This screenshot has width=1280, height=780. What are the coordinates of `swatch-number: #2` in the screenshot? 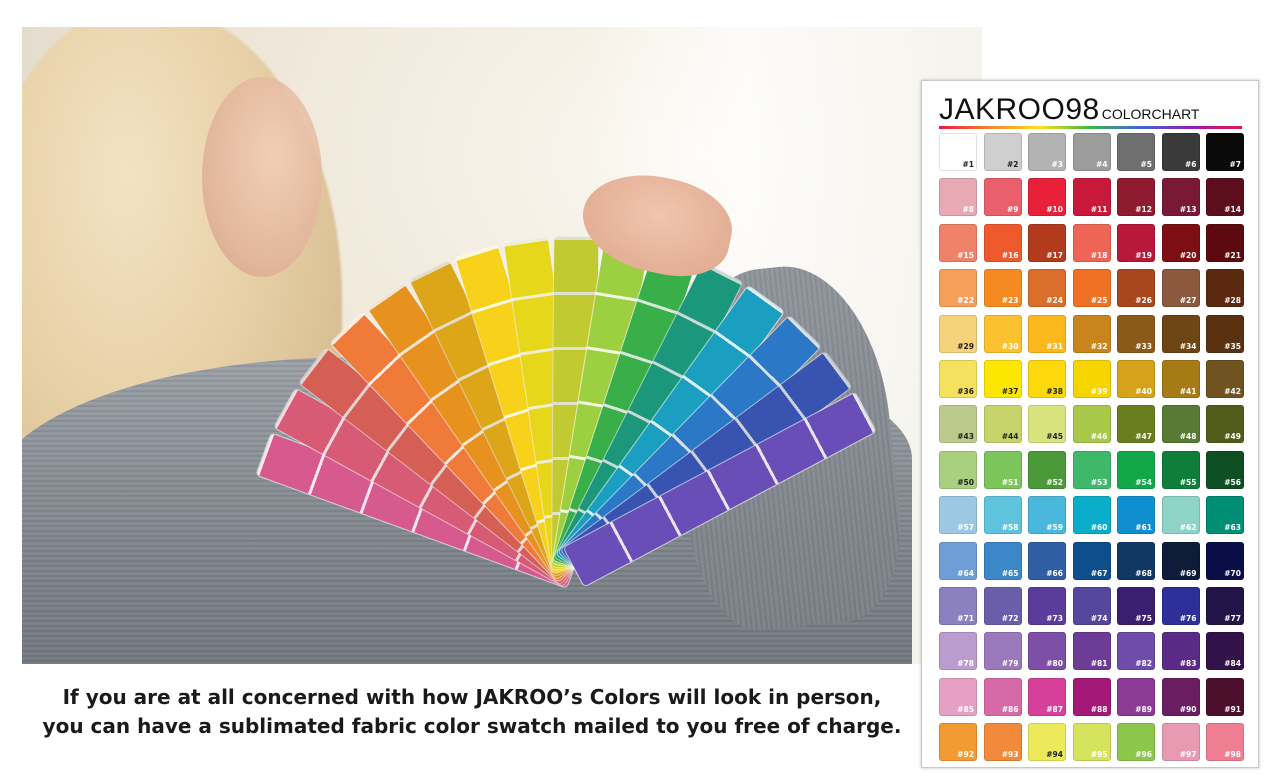 It's located at (1012, 164).